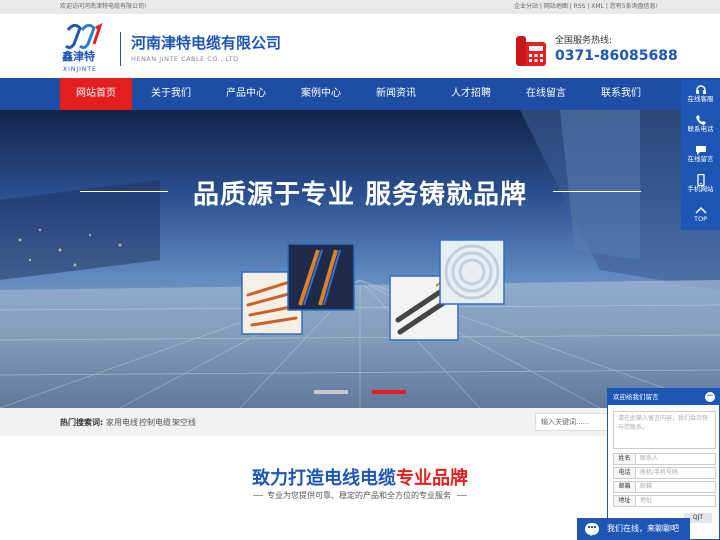 This screenshot has height=540, width=720. Describe the element at coordinates (432, 478) in the screenshot. I see `section-title-highlight: 专业品牌` at that location.